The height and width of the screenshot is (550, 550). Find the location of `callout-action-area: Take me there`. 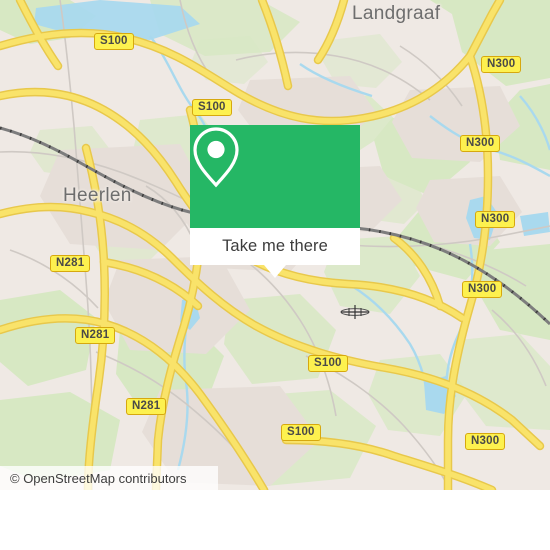

callout-action-area: Take me there is located at coordinates (275, 246).